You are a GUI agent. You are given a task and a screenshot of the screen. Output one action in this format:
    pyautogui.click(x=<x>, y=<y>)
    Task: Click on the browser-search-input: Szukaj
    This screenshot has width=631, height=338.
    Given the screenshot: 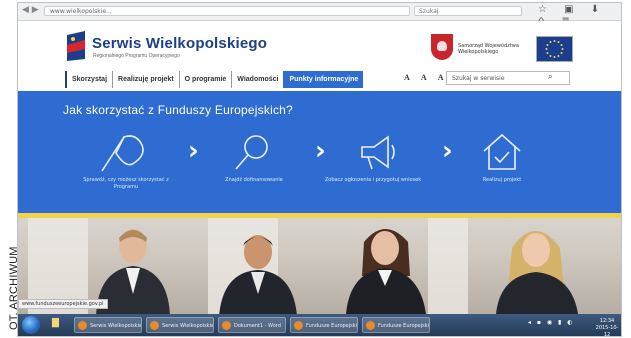 What is the action you would take?
    pyautogui.click(x=468, y=11)
    